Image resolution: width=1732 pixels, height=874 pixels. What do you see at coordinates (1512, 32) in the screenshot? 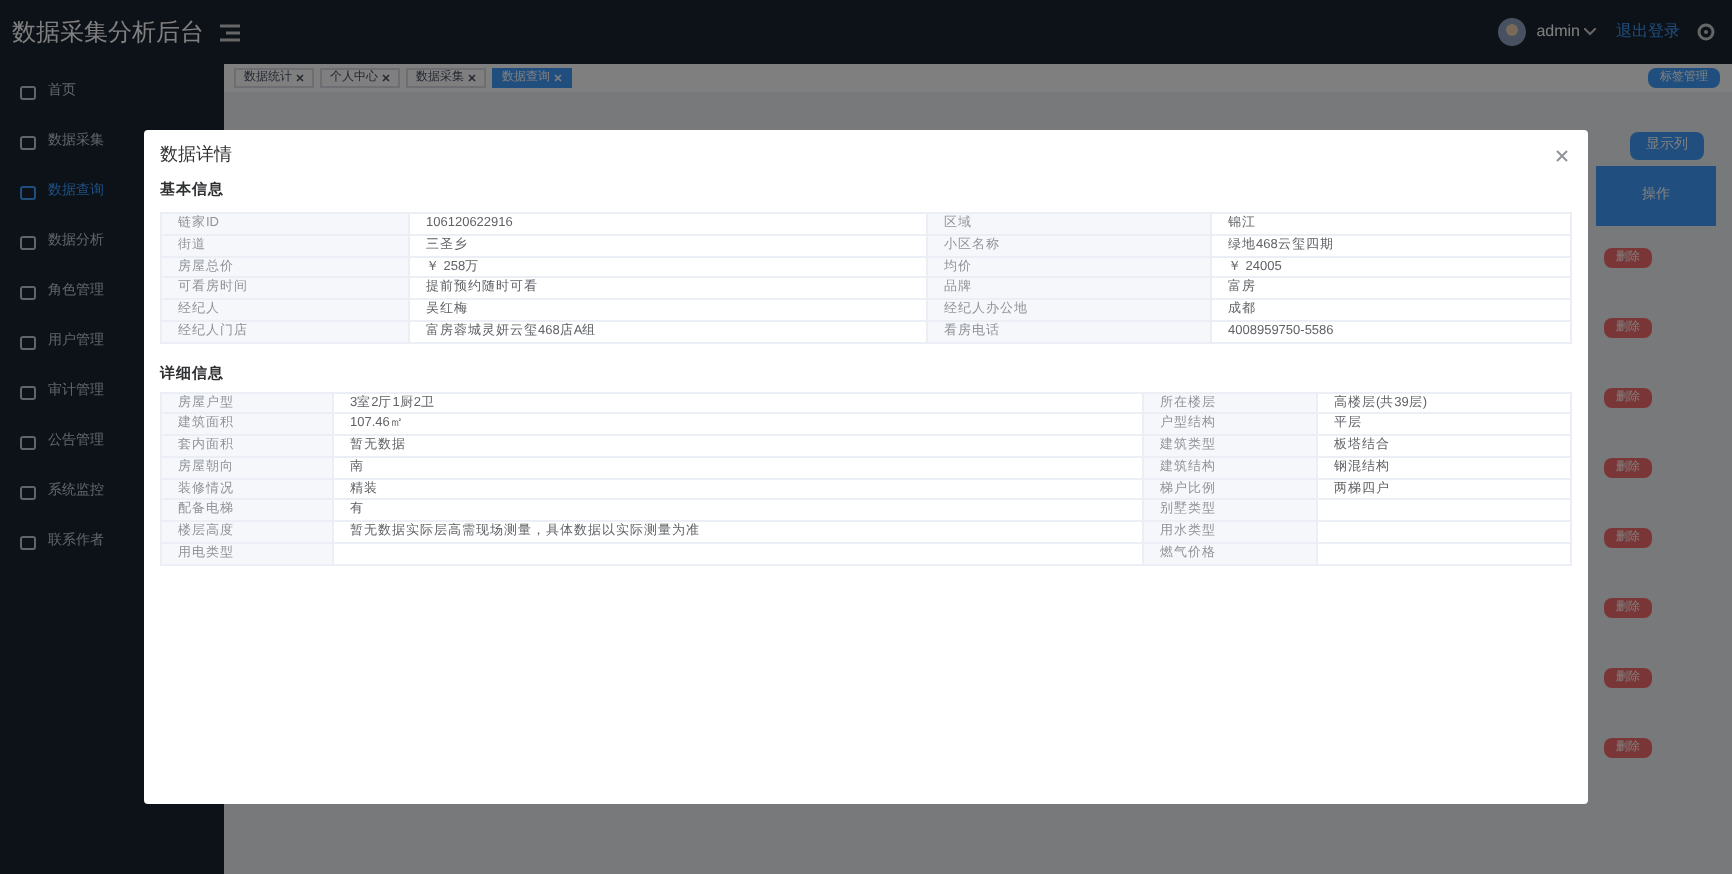
I see `avatar-icon` at bounding box center [1512, 32].